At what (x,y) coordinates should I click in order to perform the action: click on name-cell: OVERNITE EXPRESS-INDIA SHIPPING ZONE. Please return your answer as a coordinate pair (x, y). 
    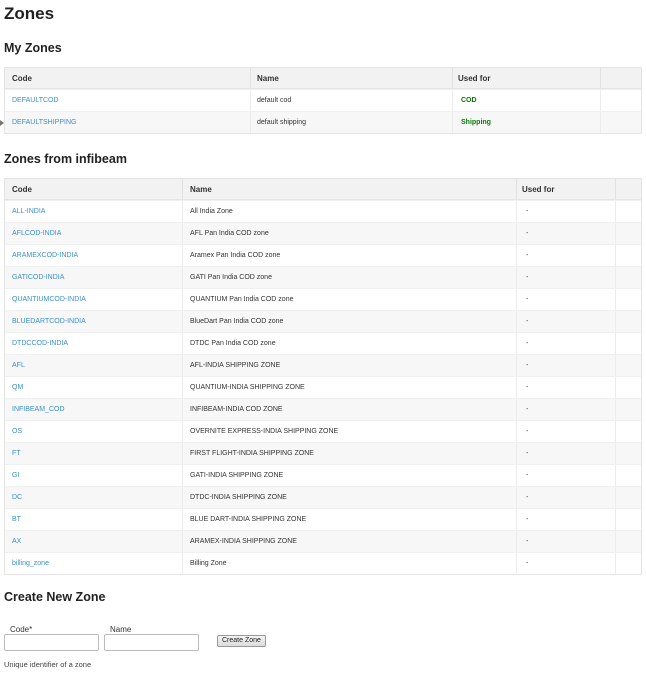
    Looking at the image, I should click on (350, 431).